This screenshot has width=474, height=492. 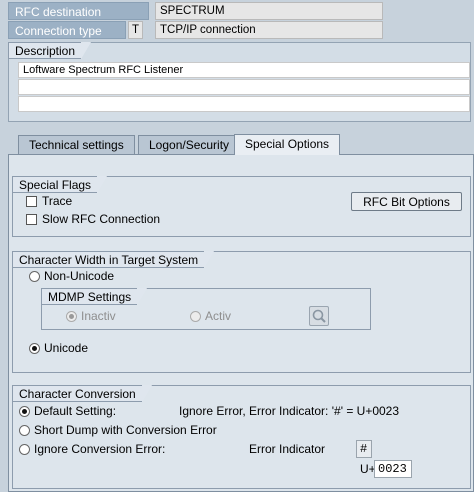 What do you see at coordinates (24, 430) in the screenshot?
I see `short-dump-radio` at bounding box center [24, 430].